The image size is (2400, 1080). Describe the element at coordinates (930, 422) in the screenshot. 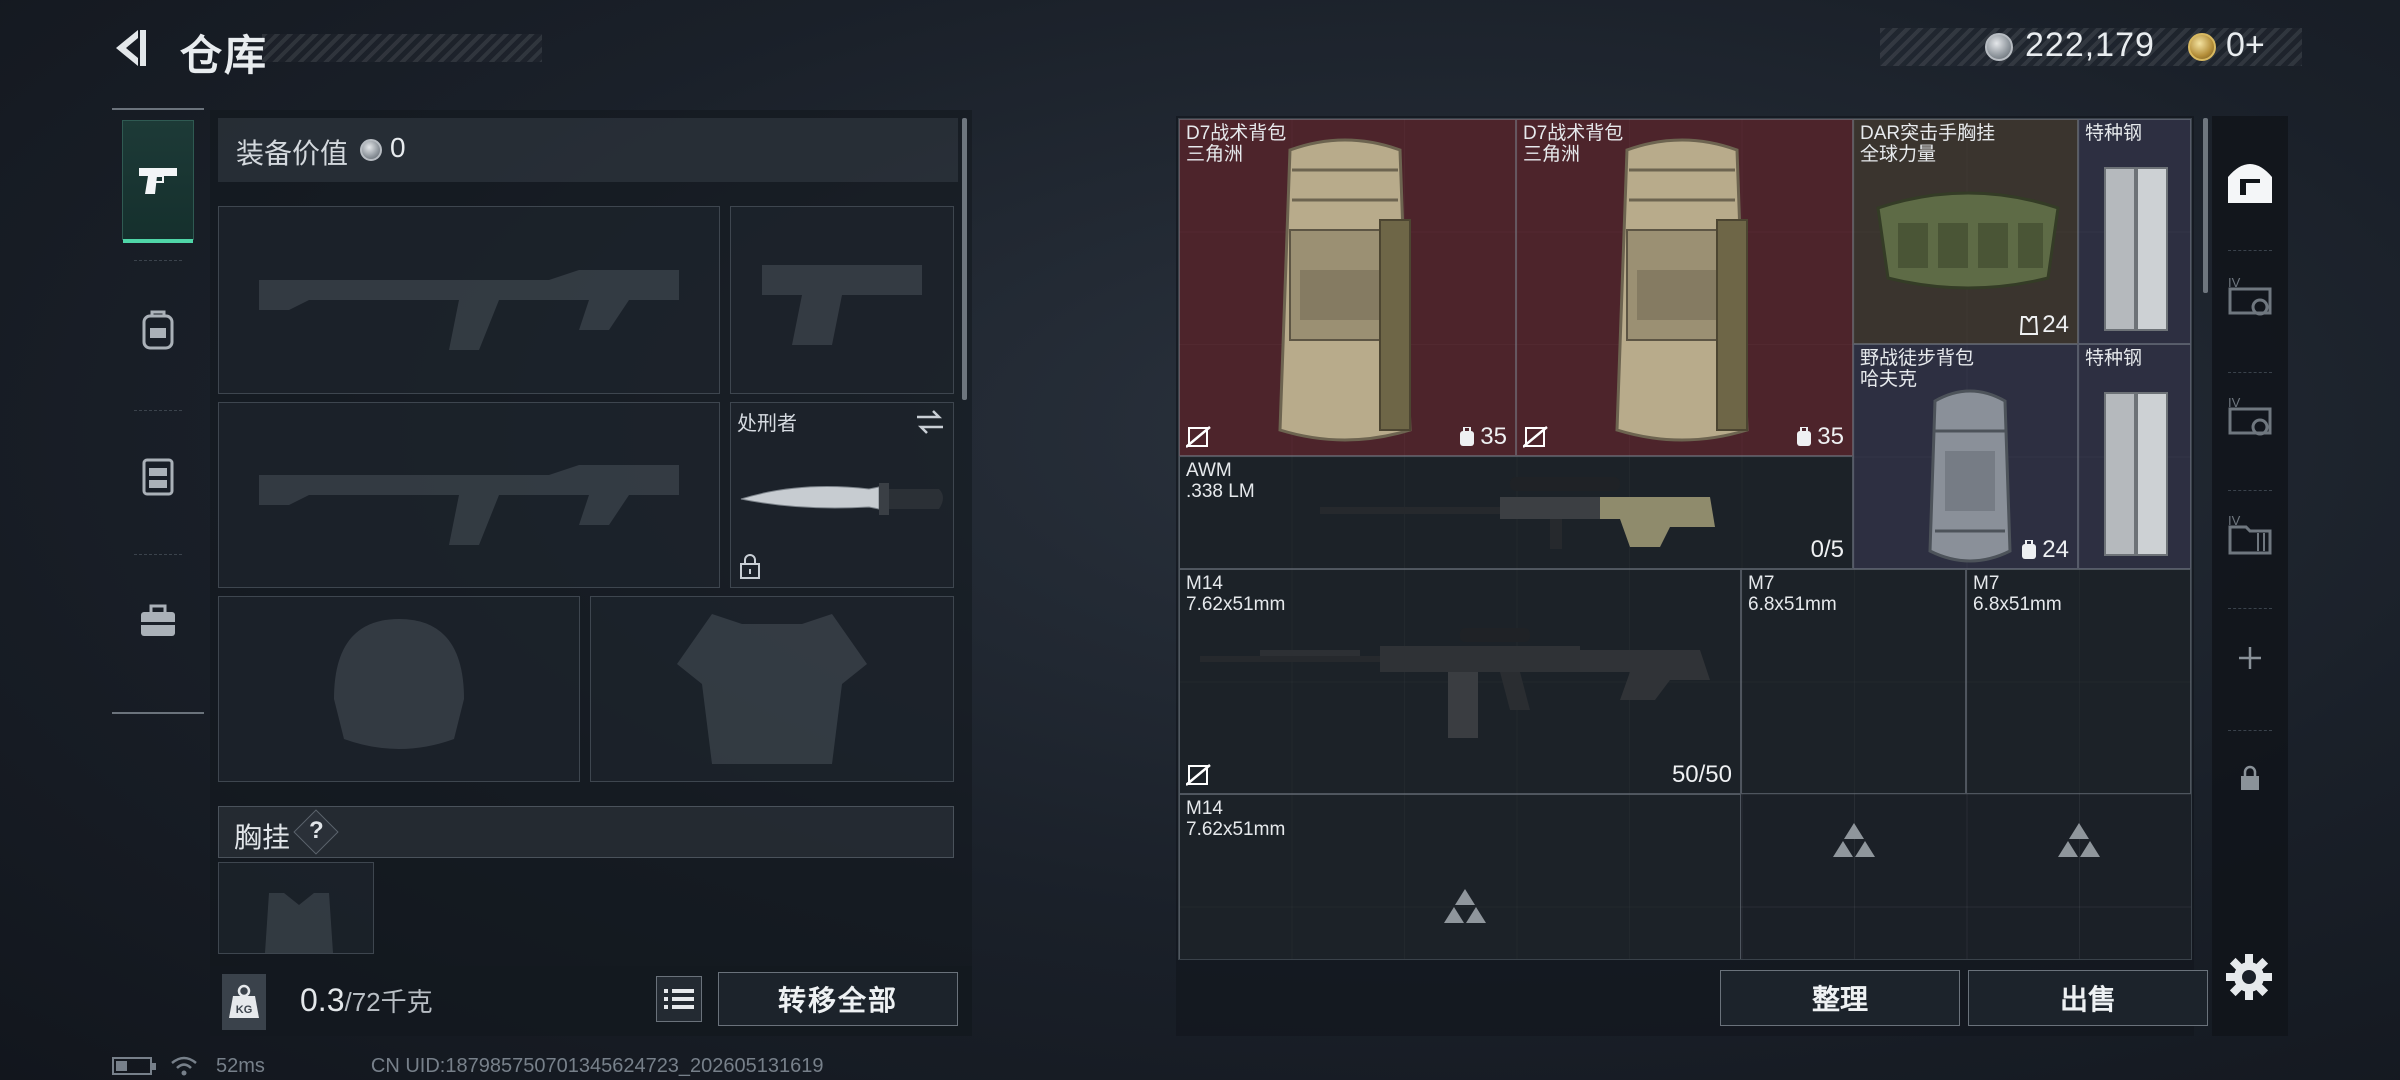

I see `swap-icon` at that location.